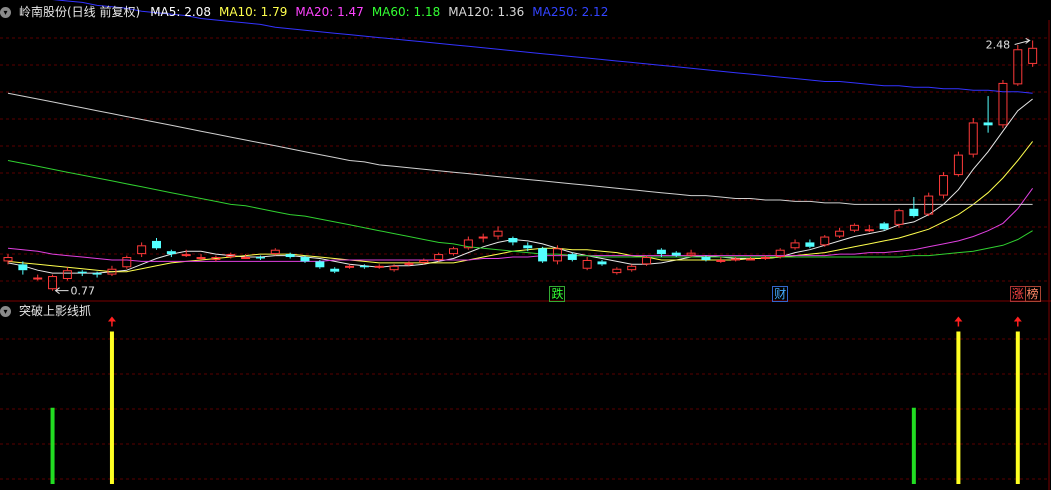  I want to click on event-tag: 涨, so click(1017, 294).